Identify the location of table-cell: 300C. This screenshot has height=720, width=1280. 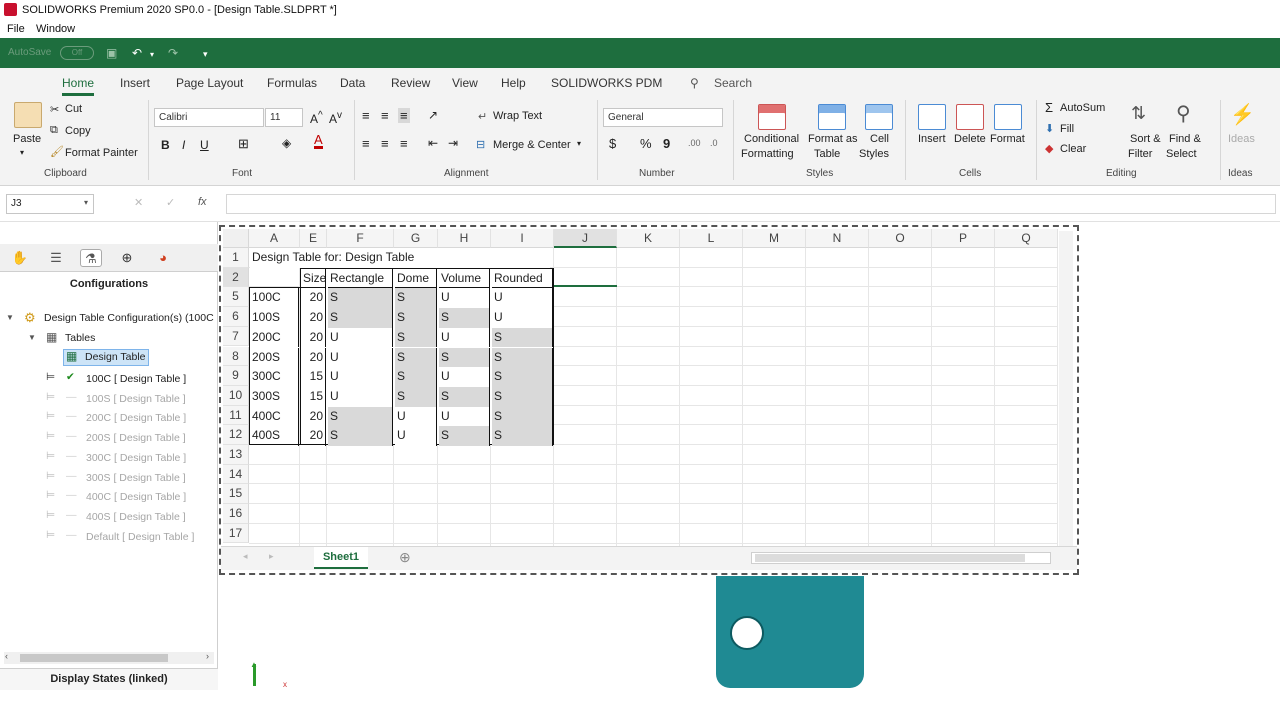
(274, 377).